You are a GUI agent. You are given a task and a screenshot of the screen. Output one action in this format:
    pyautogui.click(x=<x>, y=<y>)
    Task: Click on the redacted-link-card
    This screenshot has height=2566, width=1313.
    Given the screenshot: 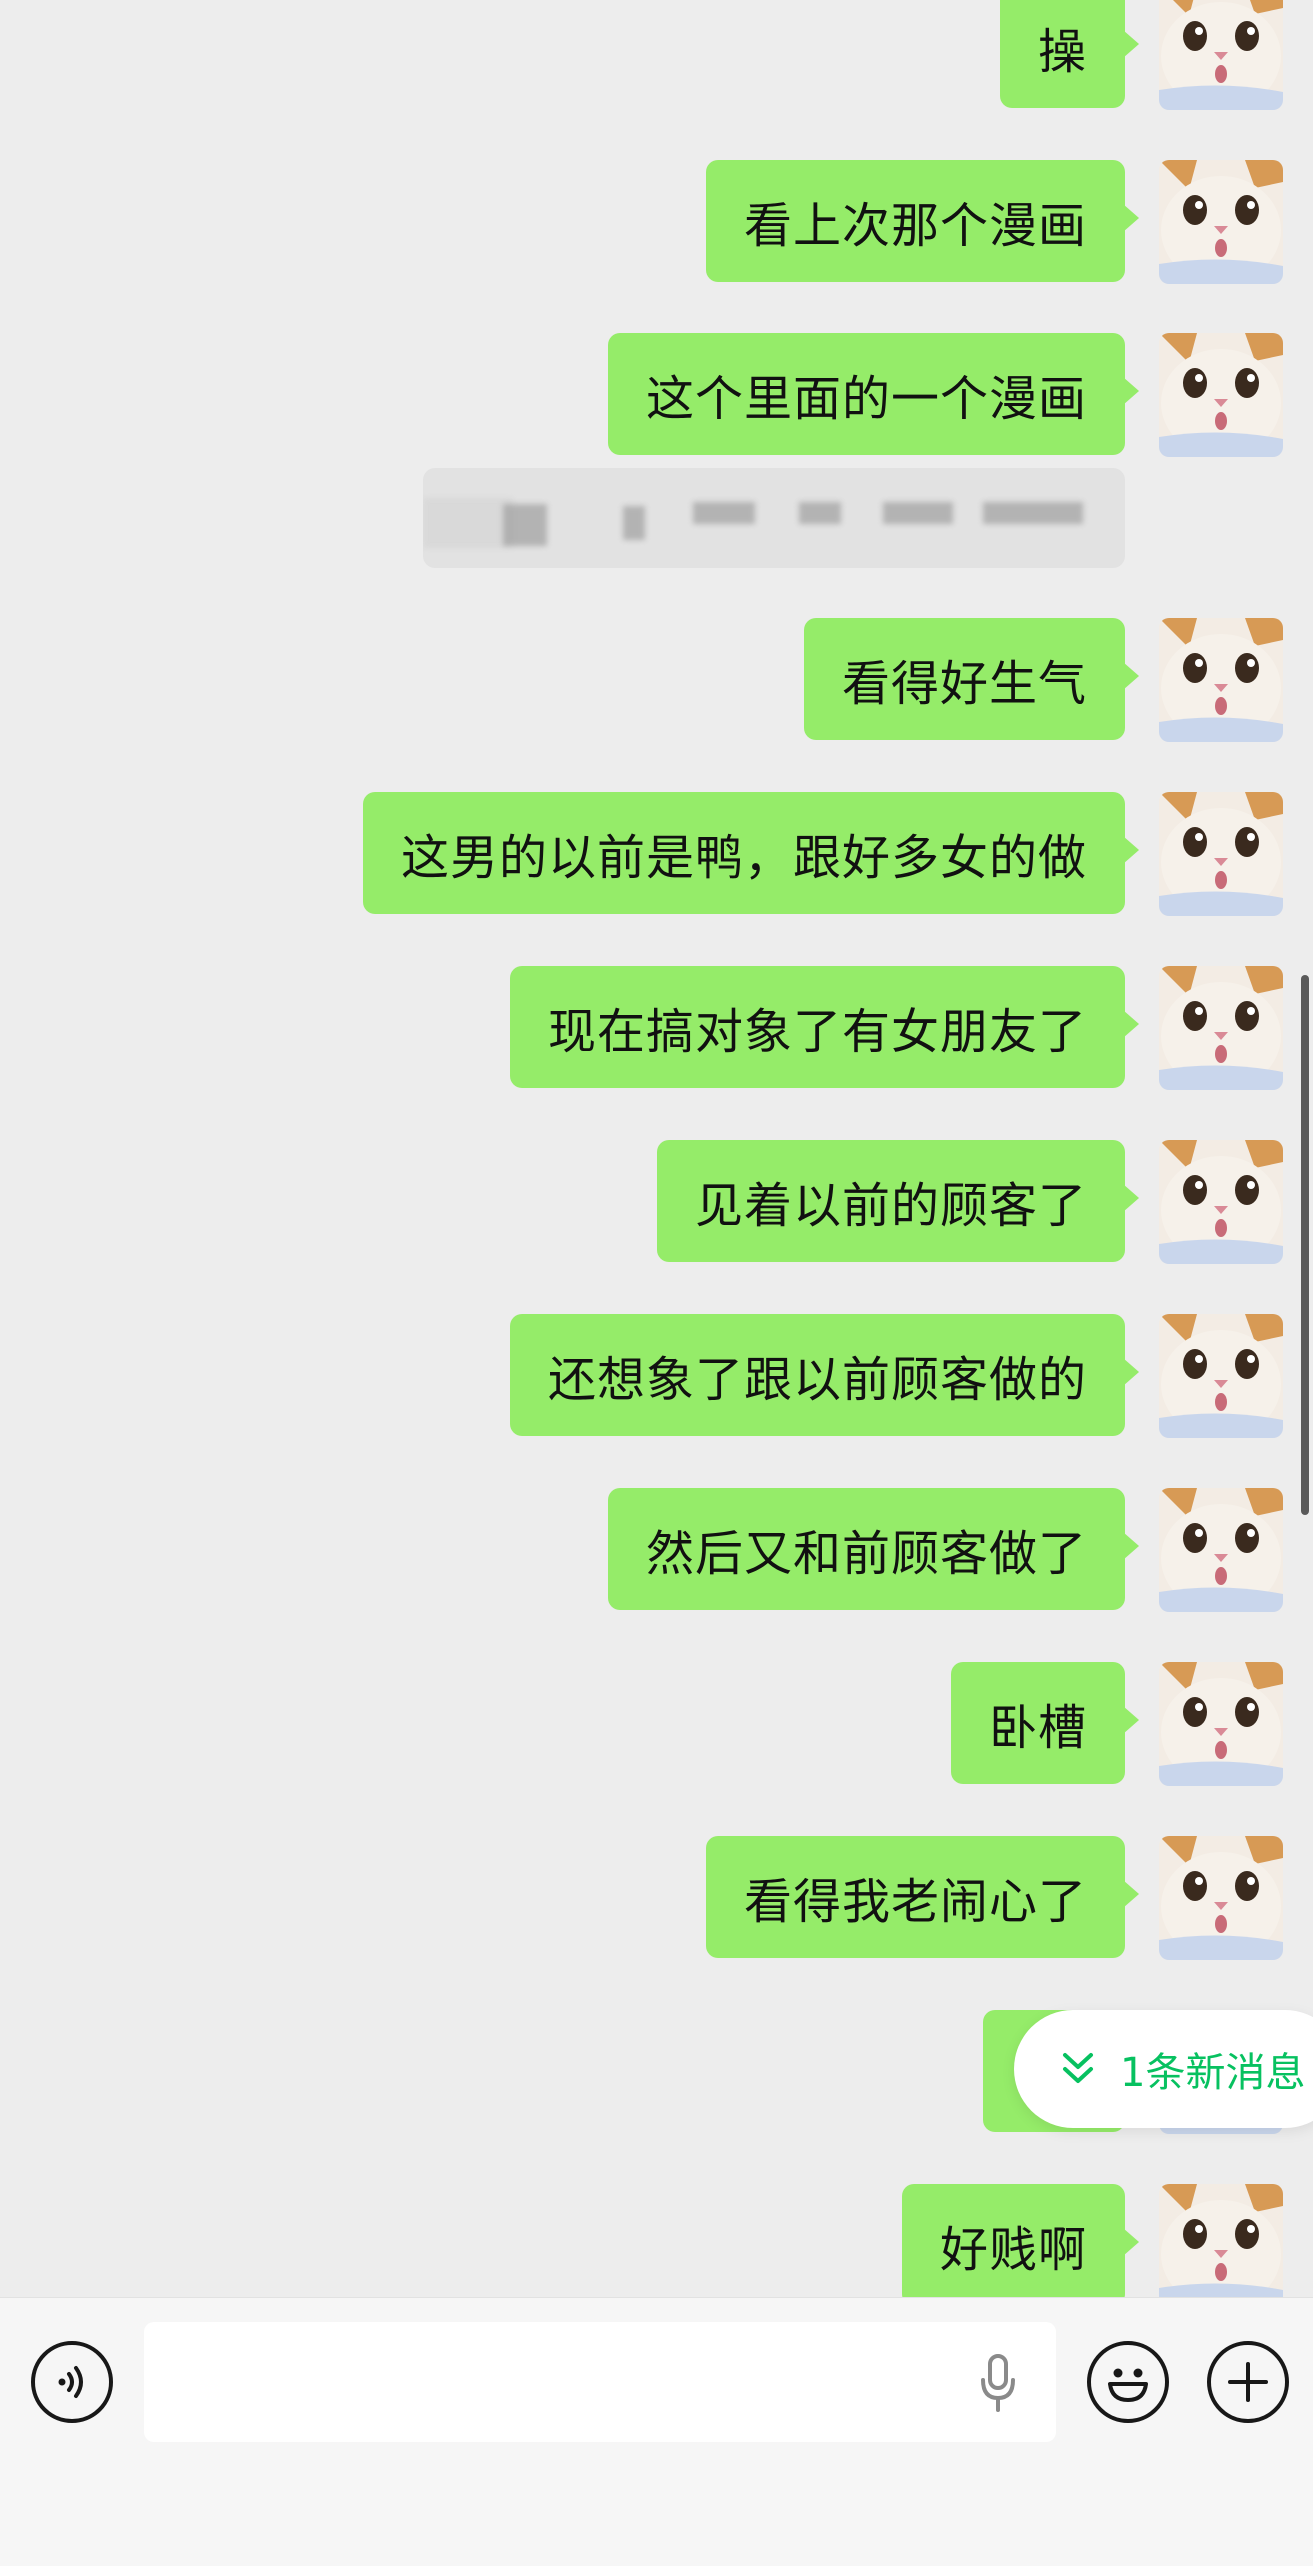 What is the action you would take?
    pyautogui.click(x=774, y=518)
    